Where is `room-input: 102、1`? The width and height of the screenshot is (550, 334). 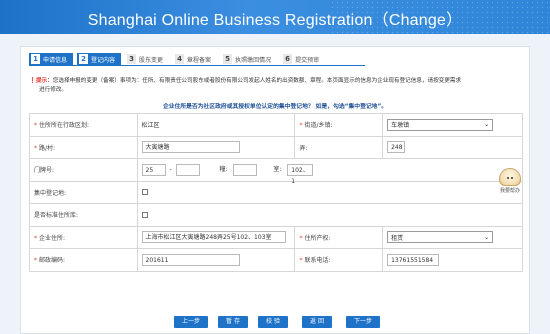 room-input: 102、1 is located at coordinates (300, 174).